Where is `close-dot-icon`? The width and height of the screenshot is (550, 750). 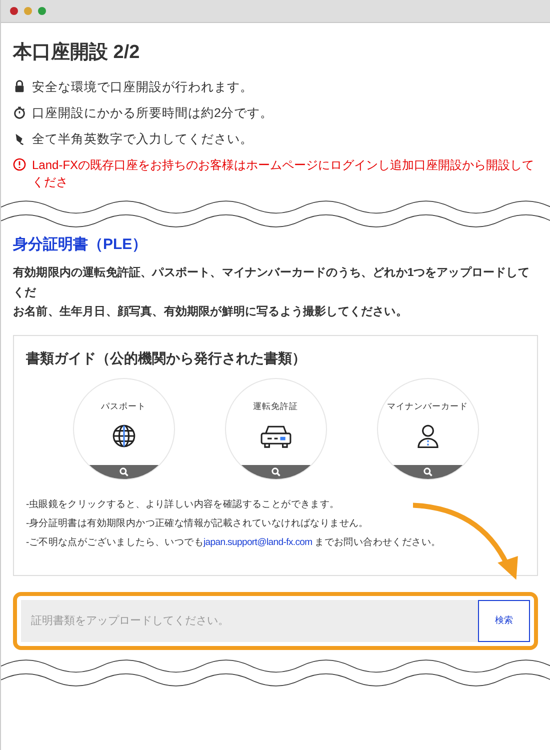 close-dot-icon is located at coordinates (14, 11).